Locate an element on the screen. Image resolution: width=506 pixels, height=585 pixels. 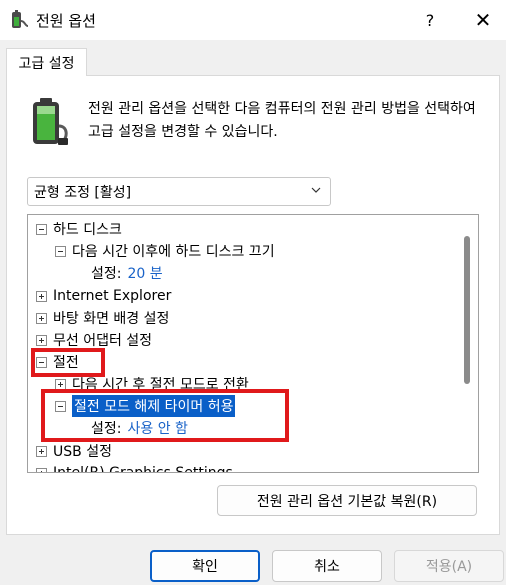
tree-item-intel-graphics: Intel(R) Graphics Settings is located at coordinates (134, 467).